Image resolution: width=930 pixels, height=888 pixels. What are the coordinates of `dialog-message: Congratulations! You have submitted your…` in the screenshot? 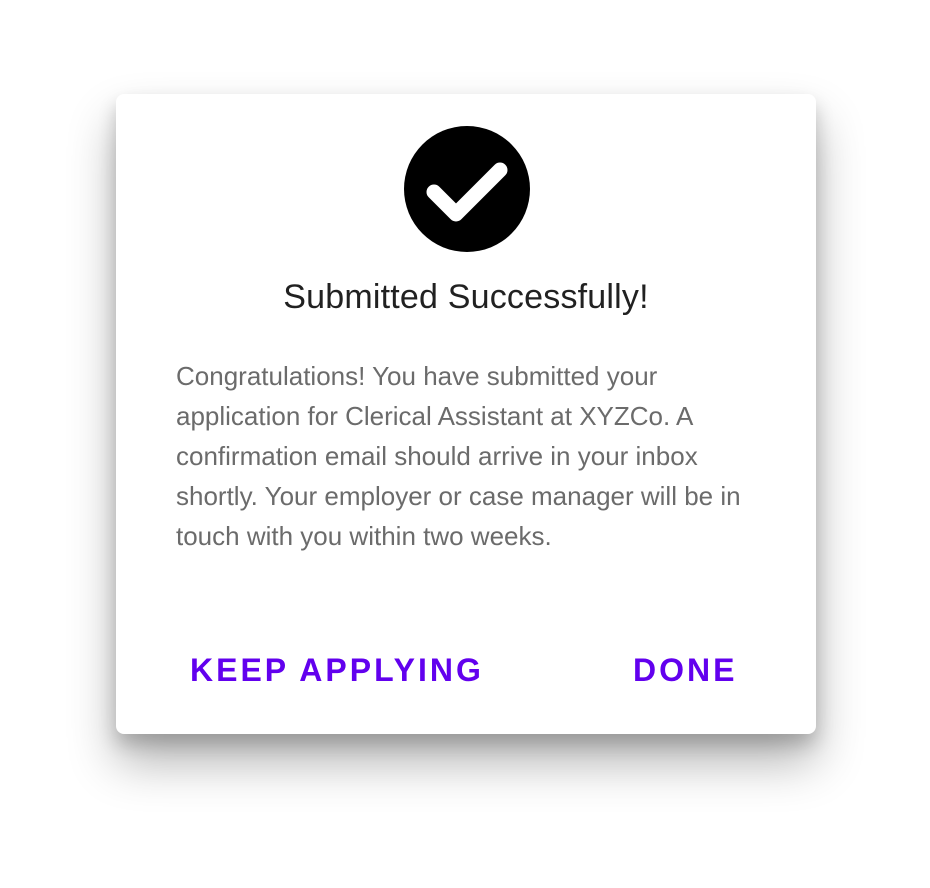 It's located at (458, 456).